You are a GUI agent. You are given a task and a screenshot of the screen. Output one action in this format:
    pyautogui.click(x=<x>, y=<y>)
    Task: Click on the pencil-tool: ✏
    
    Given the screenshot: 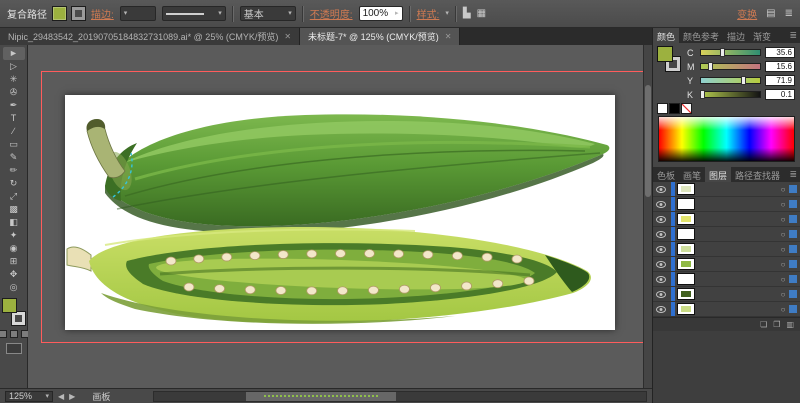 What is the action you would take?
    pyautogui.click(x=14, y=170)
    